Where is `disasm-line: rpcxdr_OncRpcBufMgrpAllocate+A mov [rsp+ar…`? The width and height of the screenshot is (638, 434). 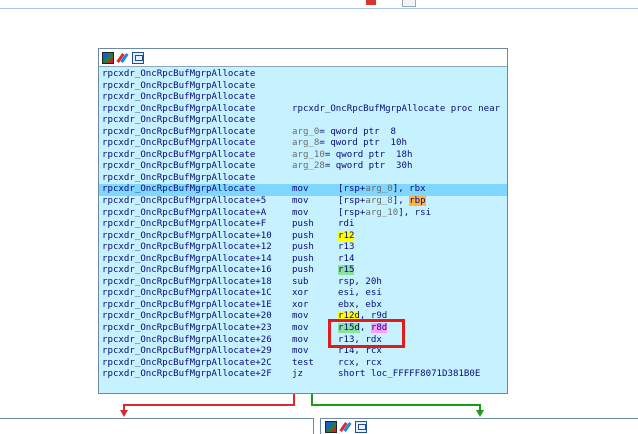
disasm-line: rpcxdr_OncRpcBufMgrpAllocate+A mov [rsp+ar… is located at coordinates (303, 214).